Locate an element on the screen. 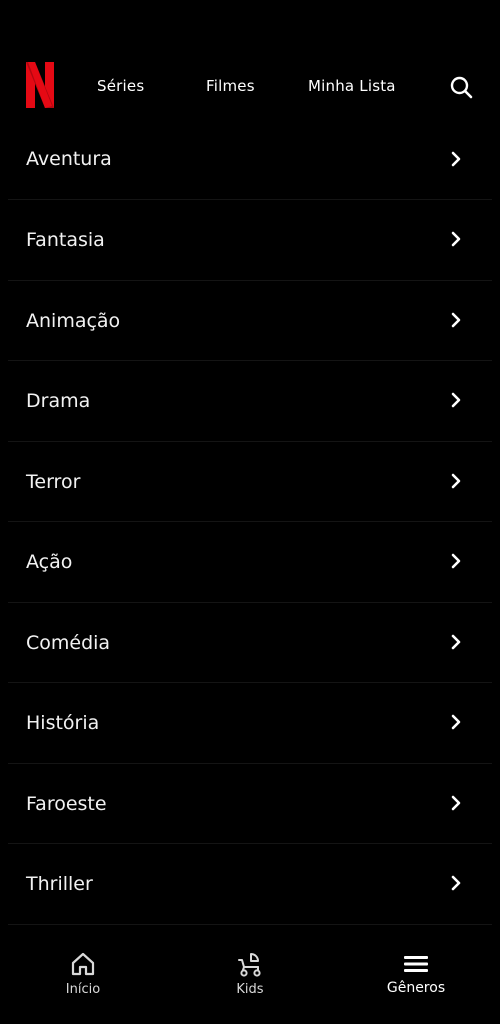 The image size is (500, 1024). nav-series: Séries is located at coordinates (120, 86).